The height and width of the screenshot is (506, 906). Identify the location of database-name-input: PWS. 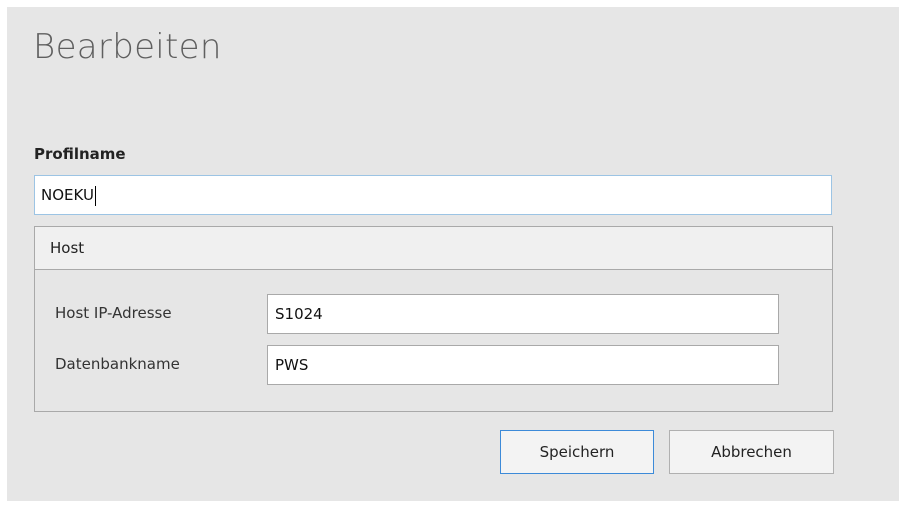
(523, 365).